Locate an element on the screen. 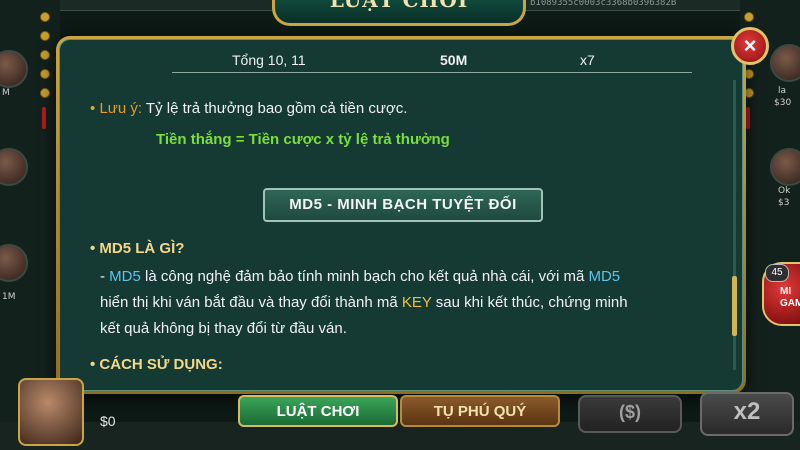  gold-chain-left is located at coordinates (45, 75).